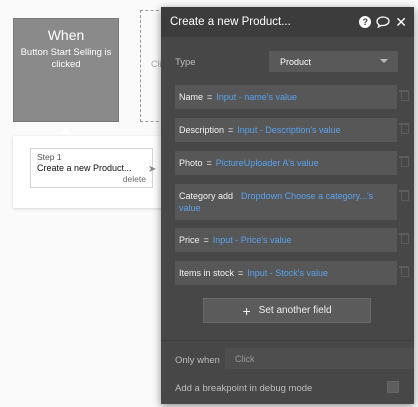  I want to click on close-icon: ✕, so click(401, 22).